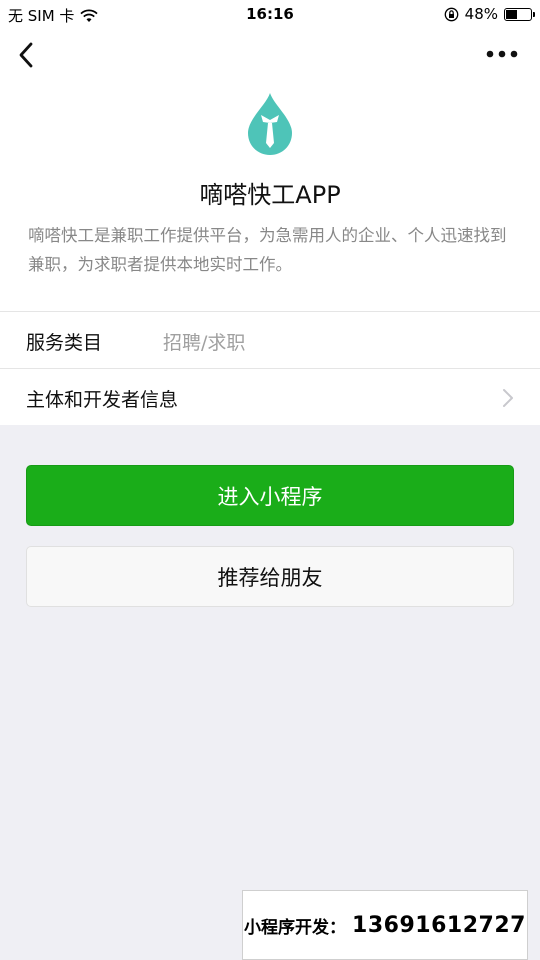 The image size is (540, 960). What do you see at coordinates (102, 398) in the screenshot?
I see `developer-info-label: 主体和开发者信息` at bounding box center [102, 398].